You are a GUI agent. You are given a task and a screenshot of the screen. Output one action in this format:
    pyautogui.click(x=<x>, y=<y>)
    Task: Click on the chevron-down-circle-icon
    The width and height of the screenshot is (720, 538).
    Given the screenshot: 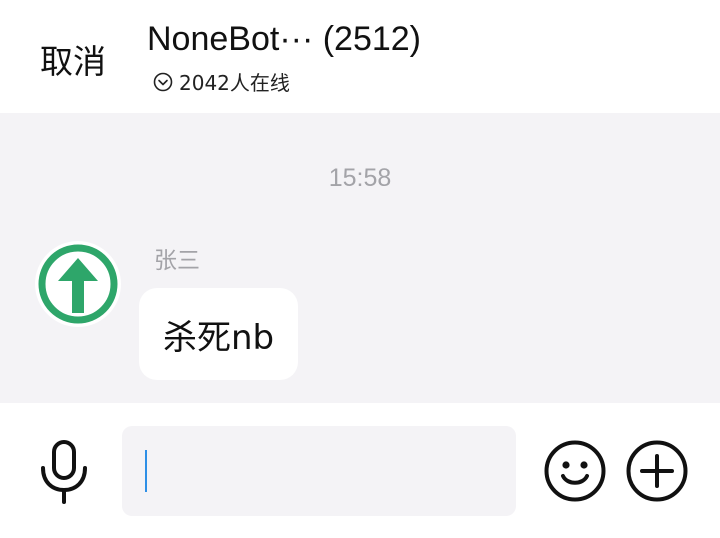 What is the action you would take?
    pyautogui.click(x=163, y=82)
    